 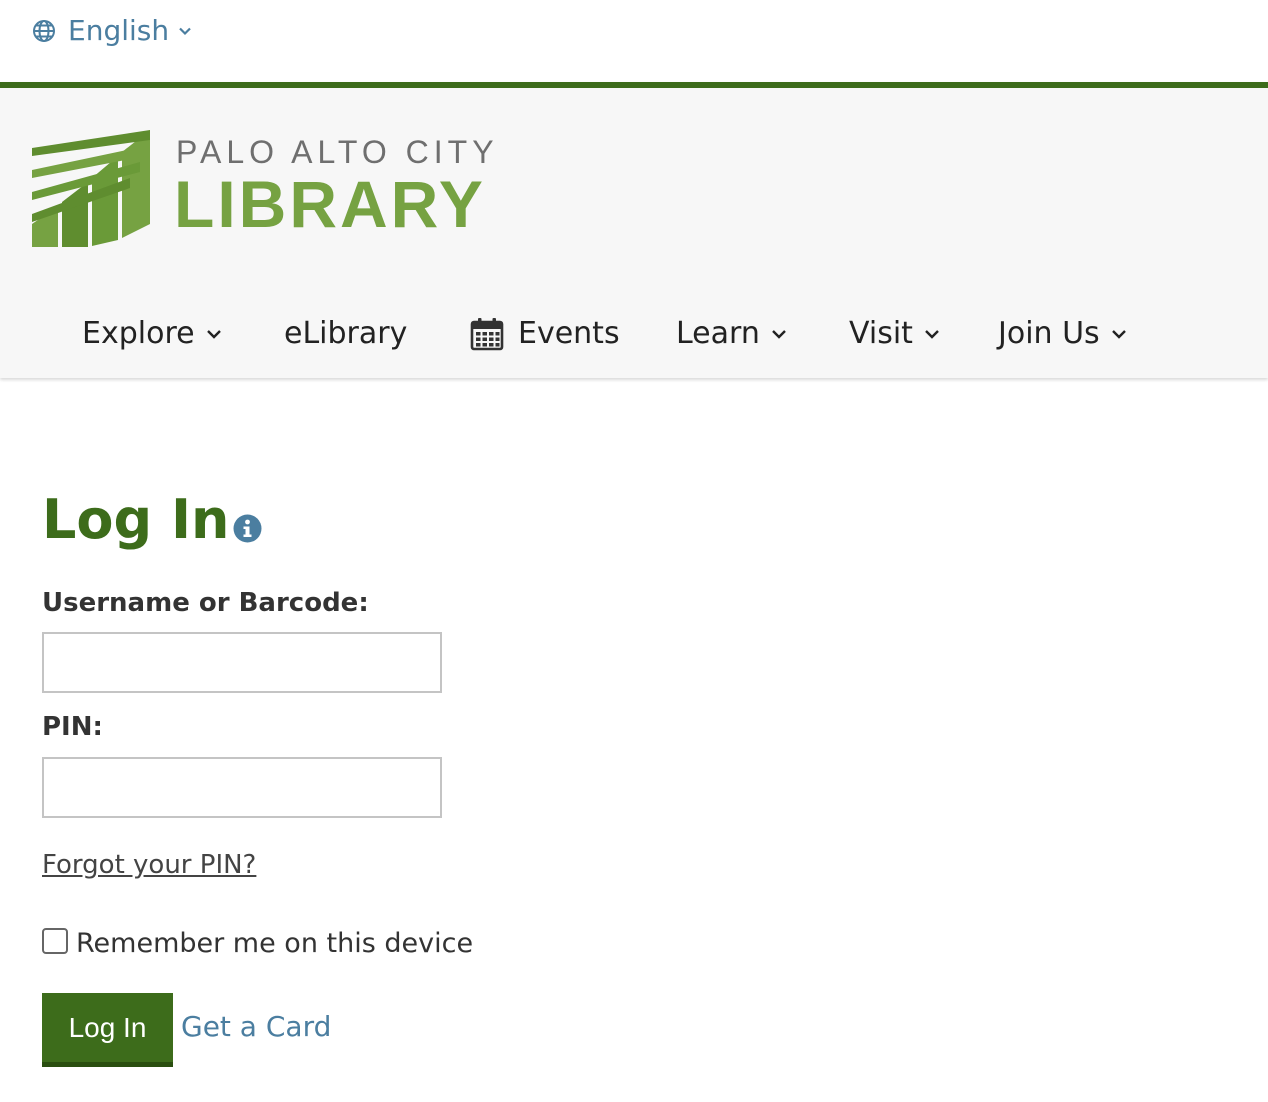 What do you see at coordinates (149, 865) in the screenshot?
I see `forgot-pin-link: Forgot your PIN?` at bounding box center [149, 865].